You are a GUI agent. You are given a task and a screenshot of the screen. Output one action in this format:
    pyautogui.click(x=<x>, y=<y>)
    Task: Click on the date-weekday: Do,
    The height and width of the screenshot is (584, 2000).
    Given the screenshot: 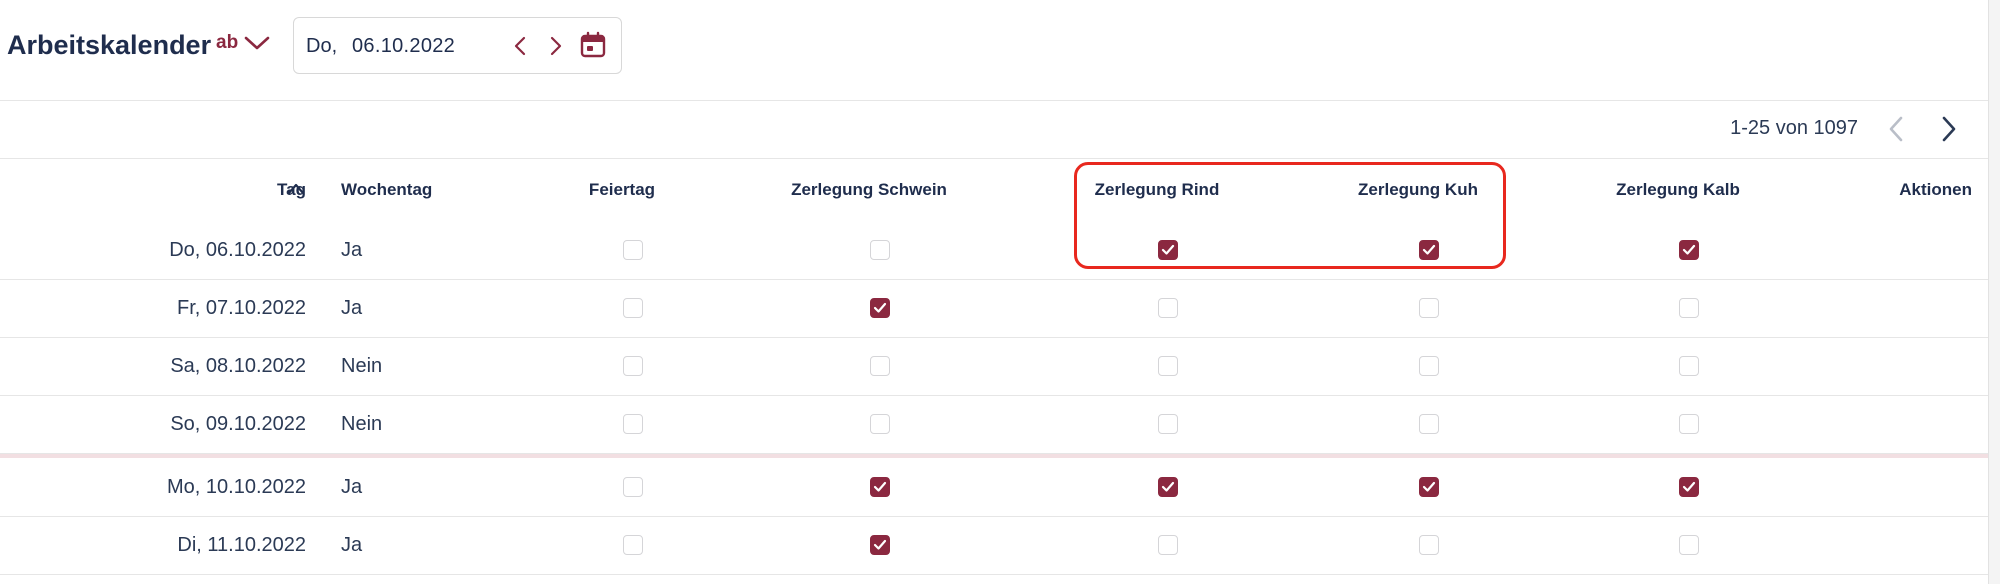 What is the action you would take?
    pyautogui.click(x=322, y=46)
    